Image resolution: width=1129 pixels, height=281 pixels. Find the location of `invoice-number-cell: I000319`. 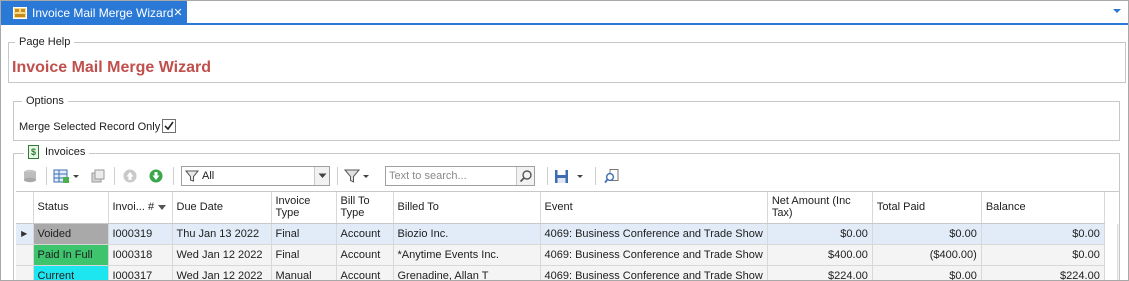

invoice-number-cell: I000319 is located at coordinates (140, 234).